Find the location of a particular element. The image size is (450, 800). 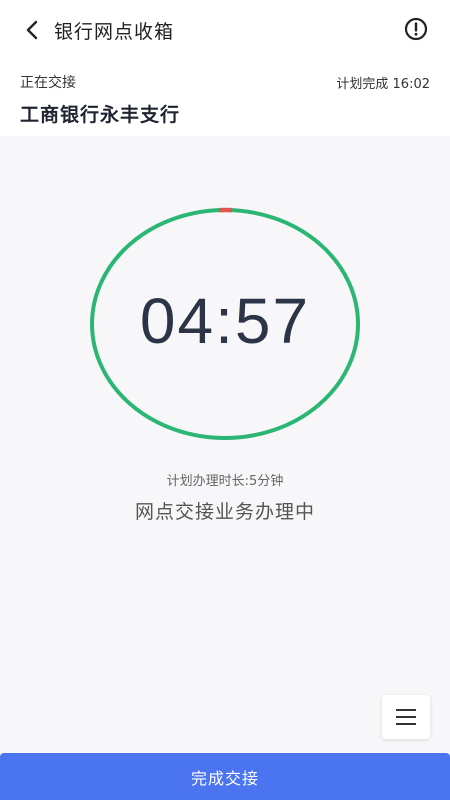

menu-button is located at coordinates (406, 717).